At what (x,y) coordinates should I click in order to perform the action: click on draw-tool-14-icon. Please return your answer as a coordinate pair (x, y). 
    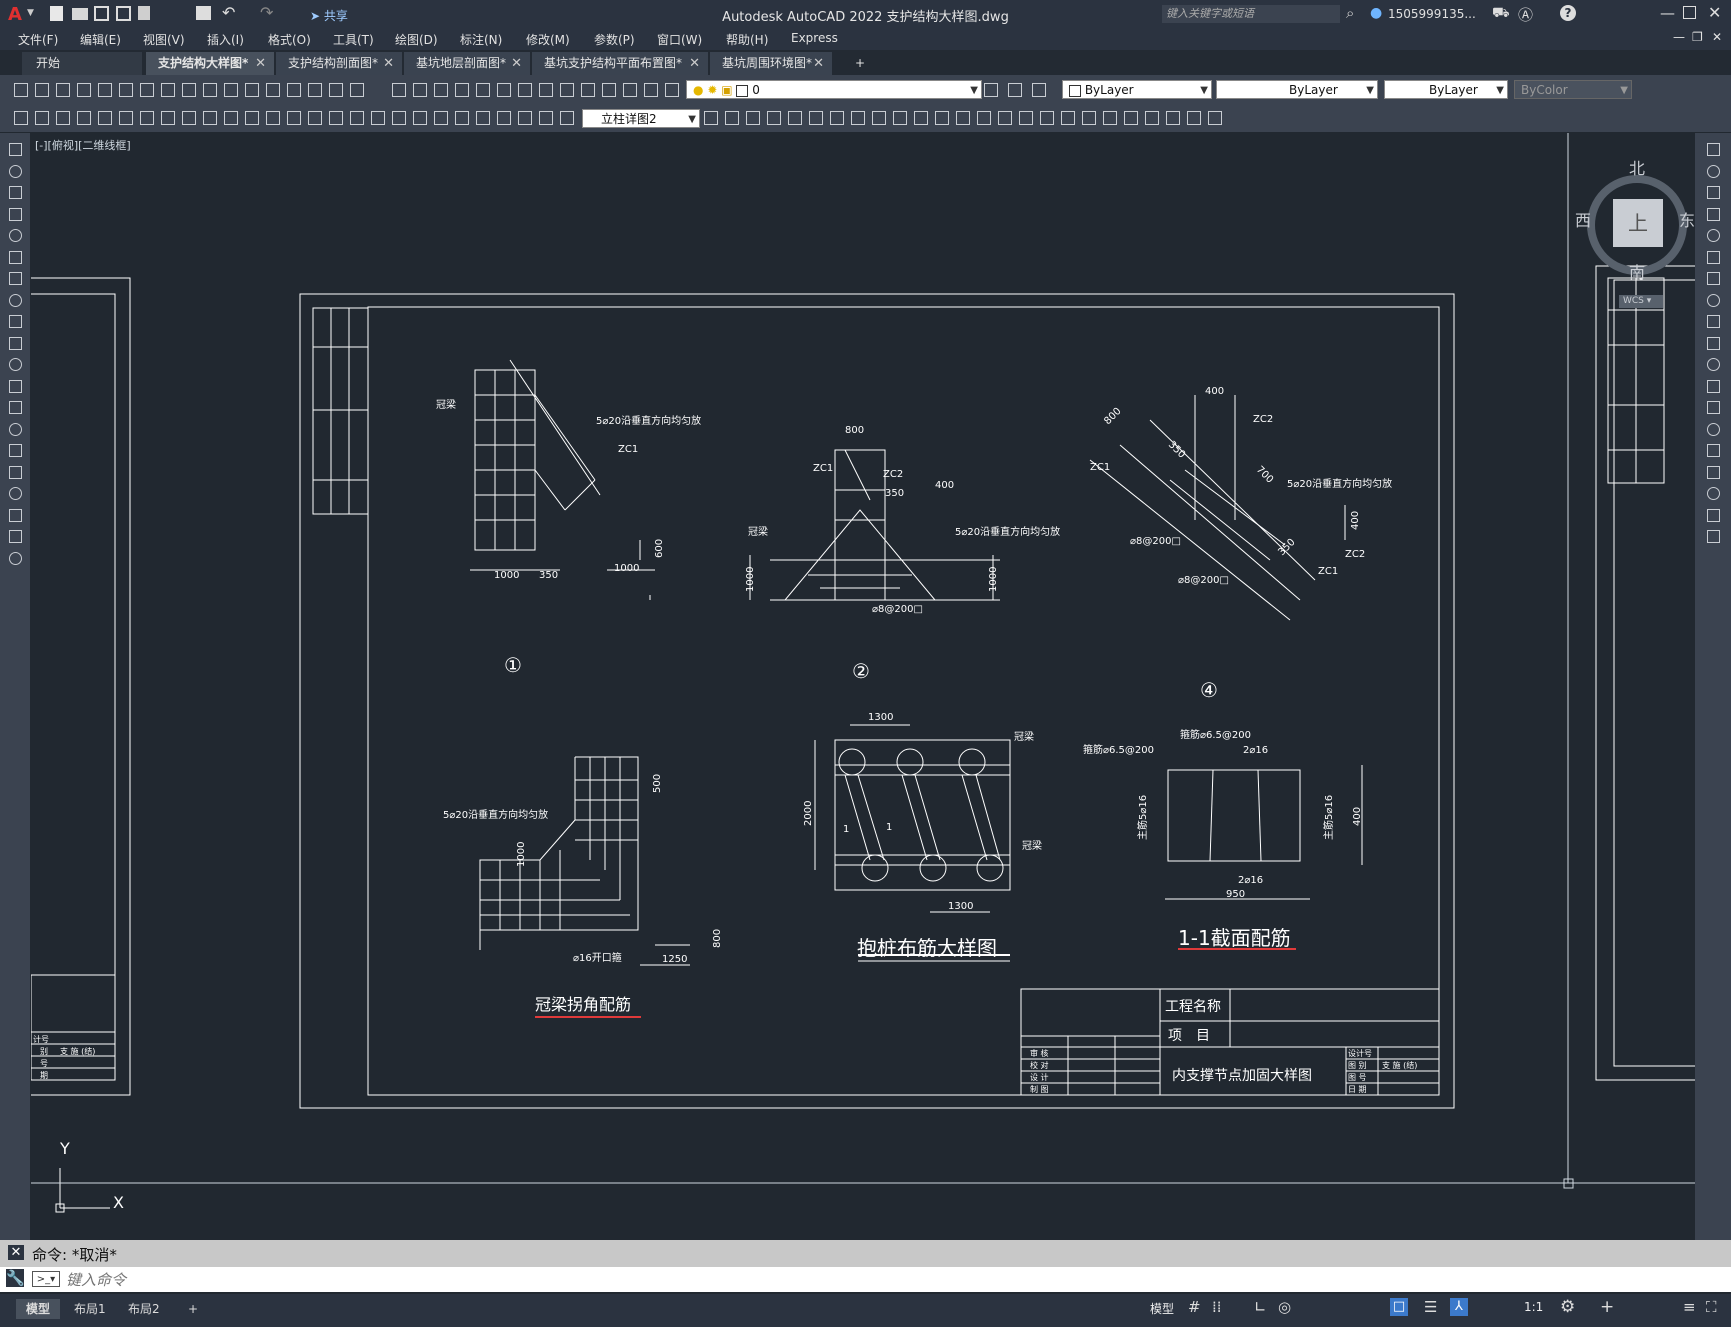
    Looking at the image, I should click on (15, 450).